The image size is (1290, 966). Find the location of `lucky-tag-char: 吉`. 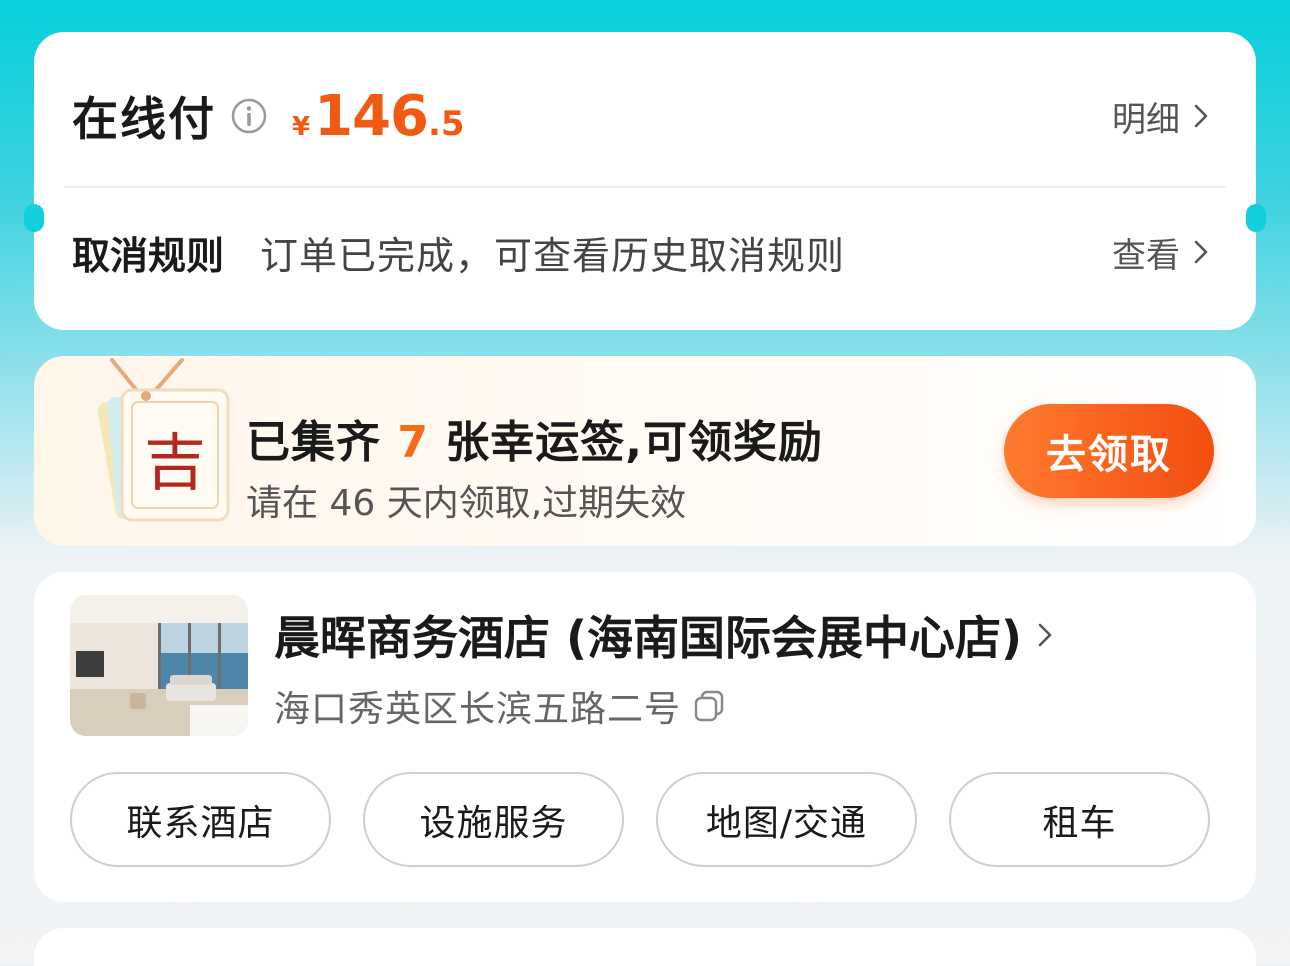

lucky-tag-char: 吉 is located at coordinates (175, 464).